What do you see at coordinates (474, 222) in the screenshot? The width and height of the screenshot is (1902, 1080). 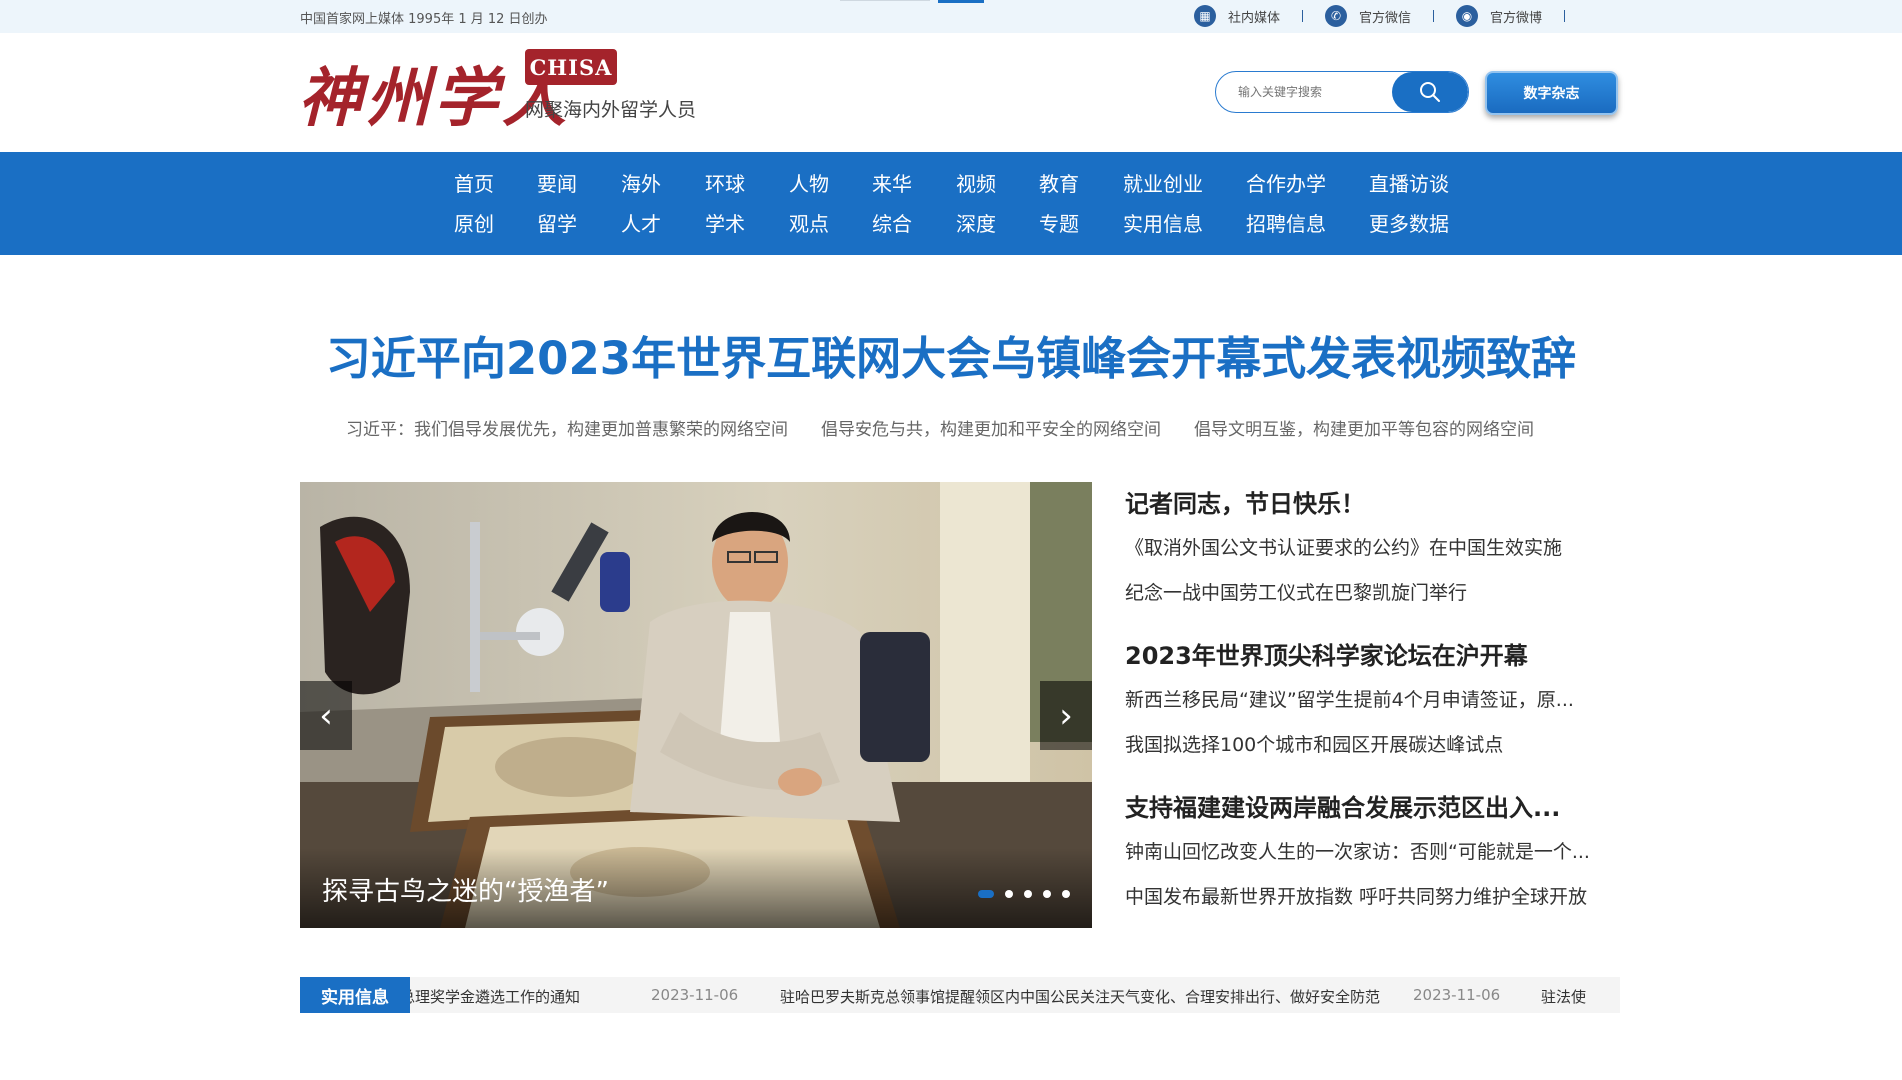 I see `nav-item-original: 原创` at bounding box center [474, 222].